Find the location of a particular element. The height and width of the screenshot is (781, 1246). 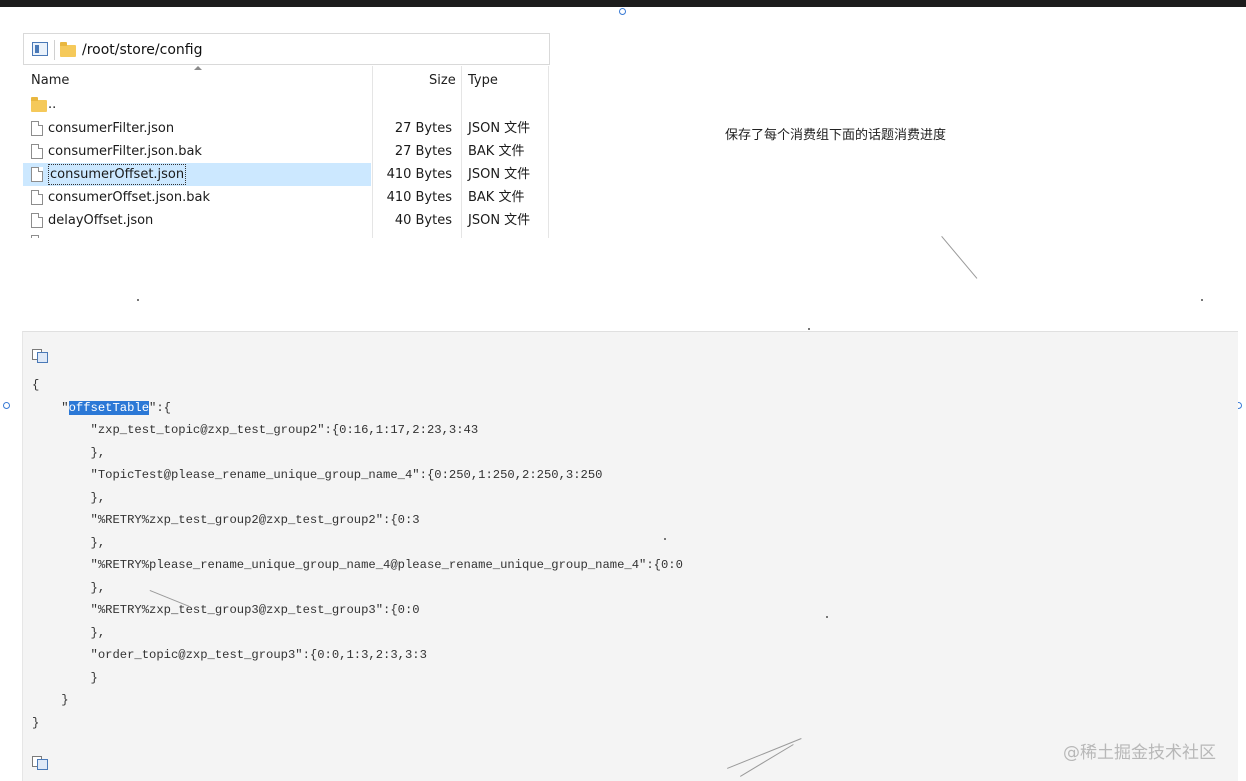

address-separator is located at coordinates (54, 50).